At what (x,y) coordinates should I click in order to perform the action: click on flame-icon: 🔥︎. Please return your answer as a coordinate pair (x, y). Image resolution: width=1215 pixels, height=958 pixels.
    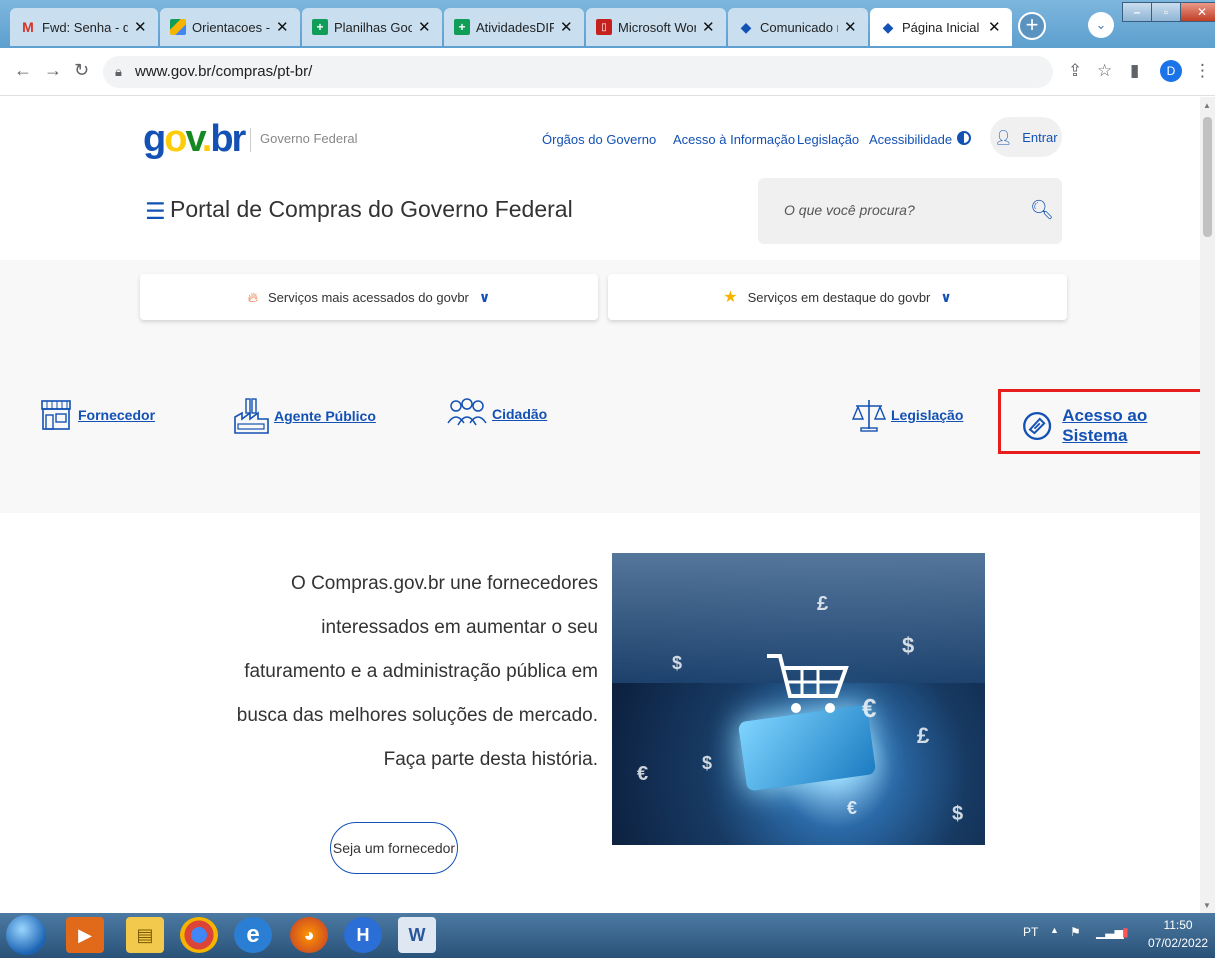
    Looking at the image, I should click on (253, 296).